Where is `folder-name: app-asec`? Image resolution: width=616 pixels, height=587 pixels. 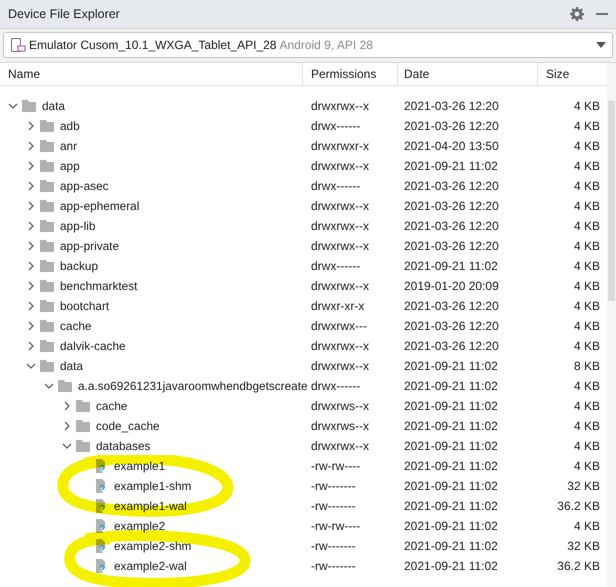
folder-name: app-asec is located at coordinates (84, 186).